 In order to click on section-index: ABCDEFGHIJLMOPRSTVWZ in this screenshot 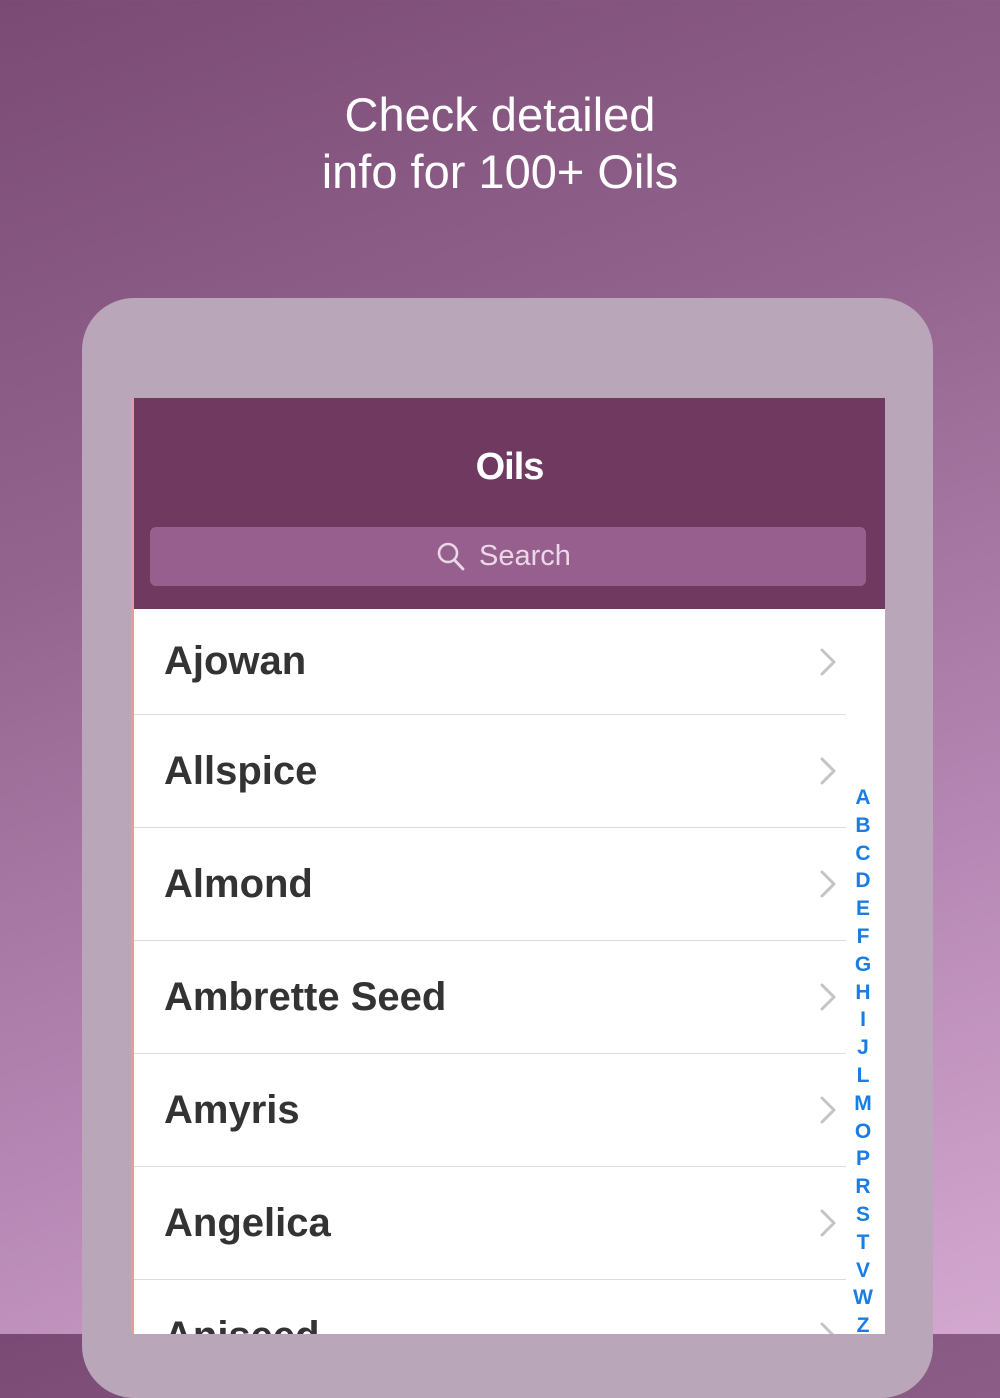, I will do `click(863, 1059)`.